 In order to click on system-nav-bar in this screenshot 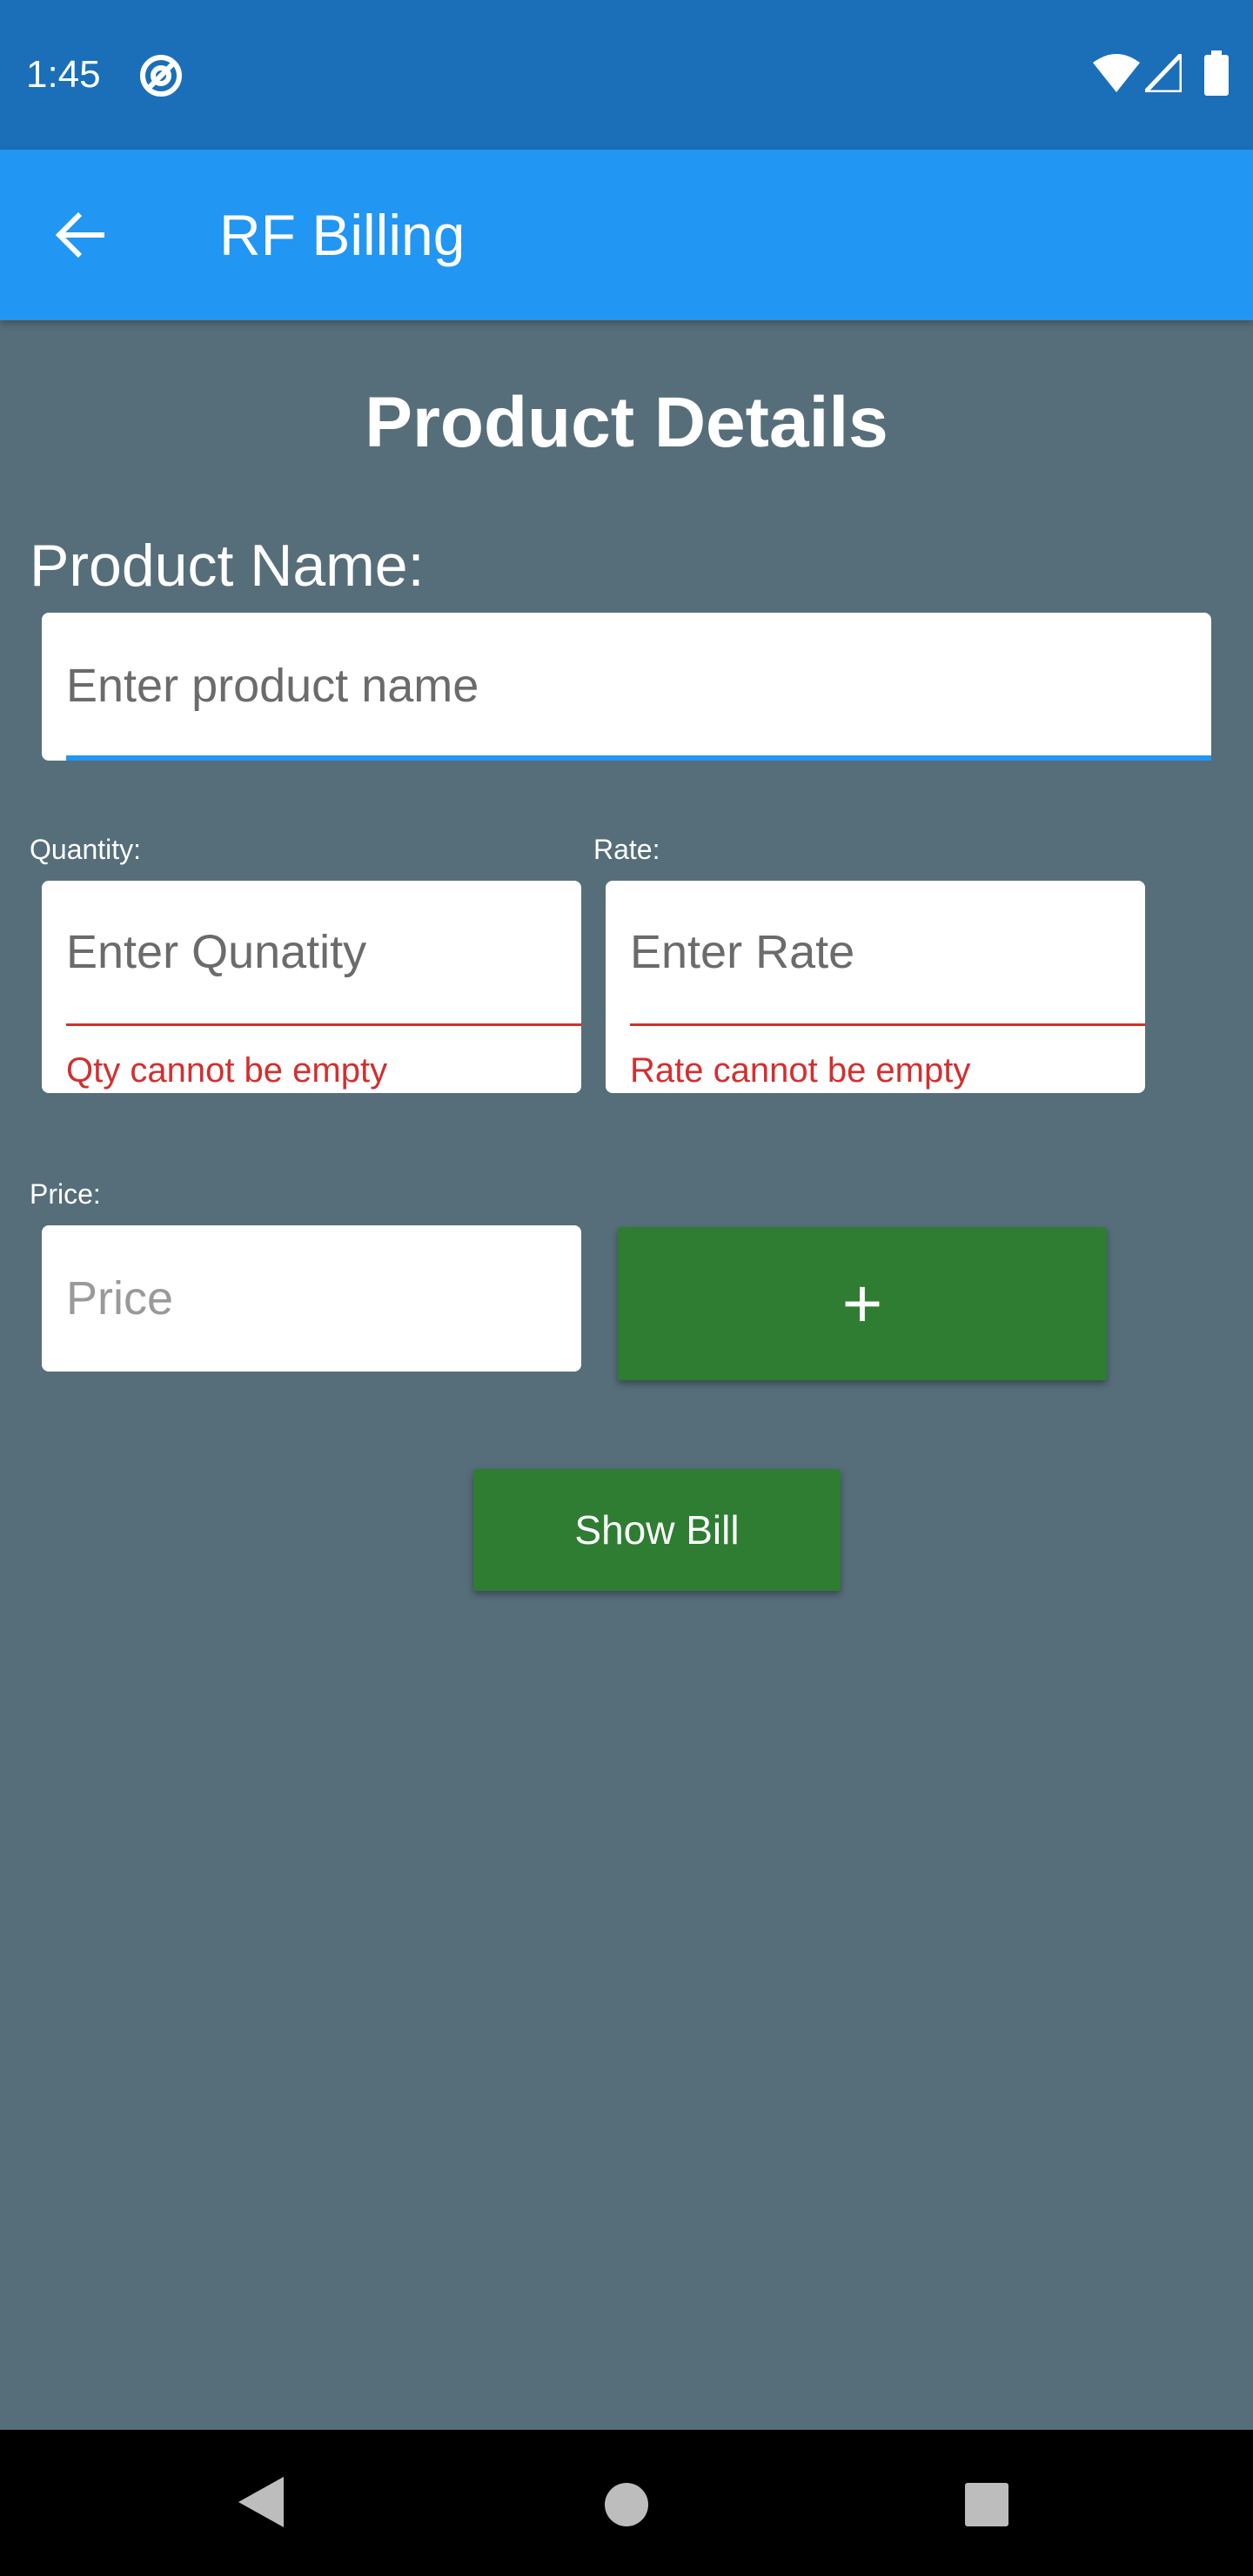, I will do `click(626, 2503)`.